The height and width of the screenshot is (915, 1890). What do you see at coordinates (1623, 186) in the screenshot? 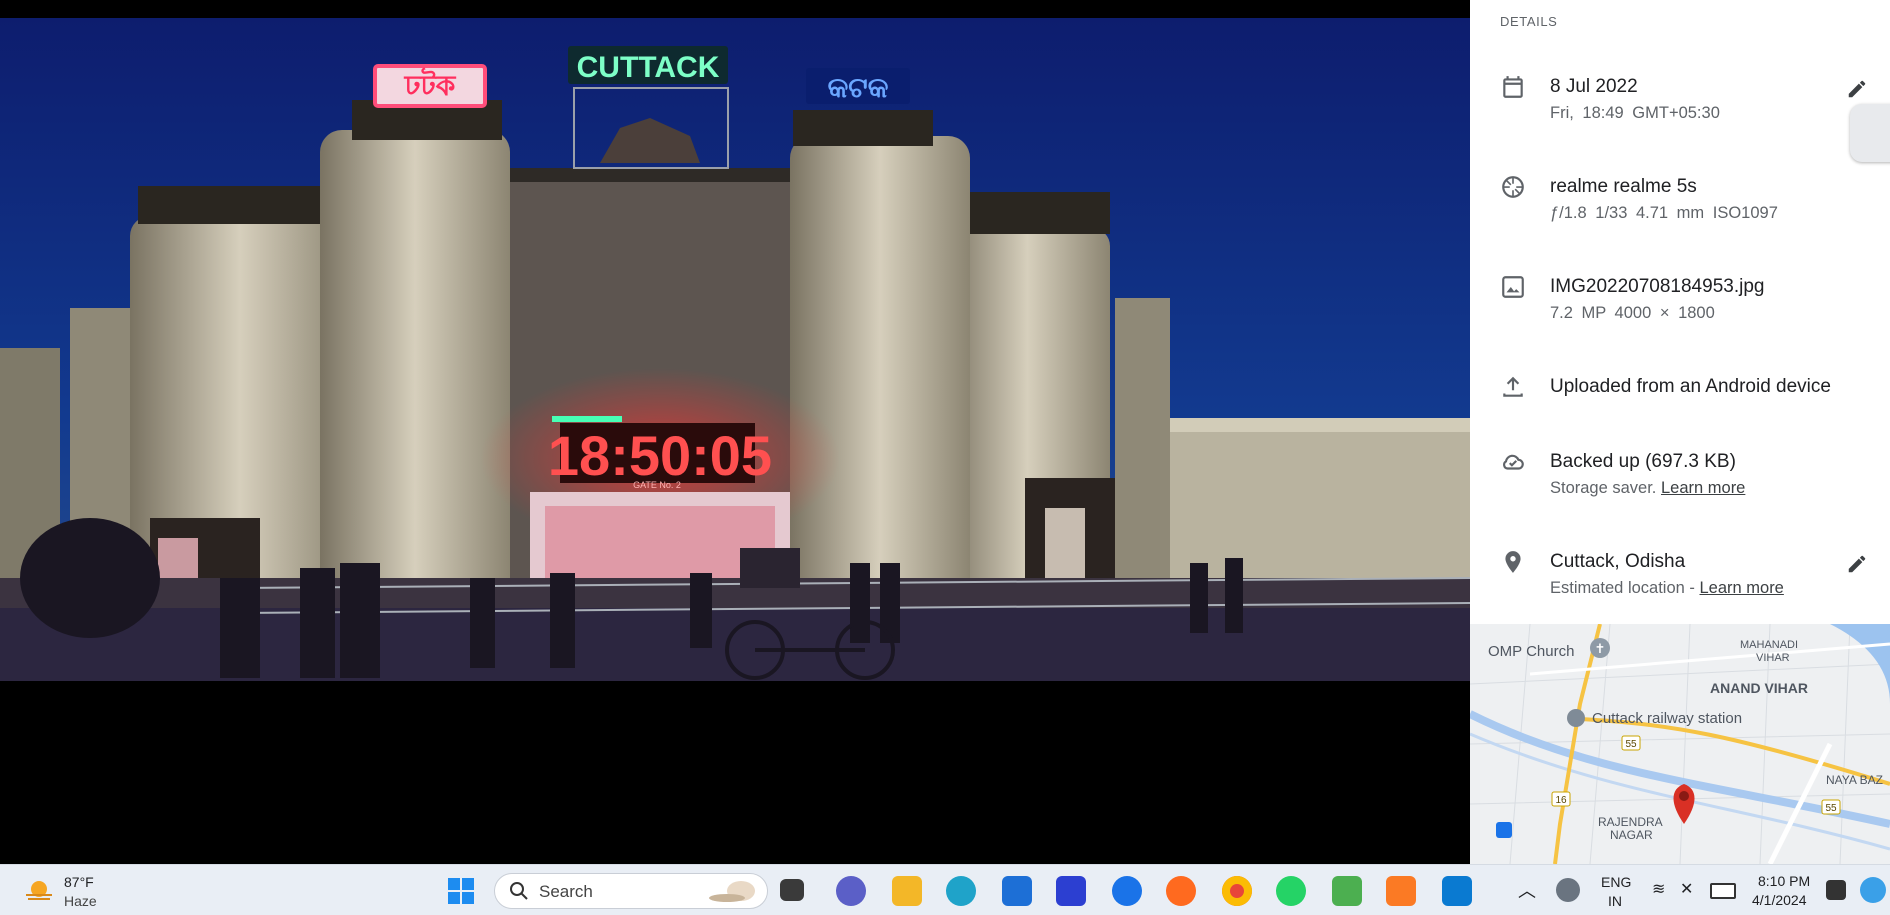
I see `camera-model: realme realme 5s` at bounding box center [1623, 186].